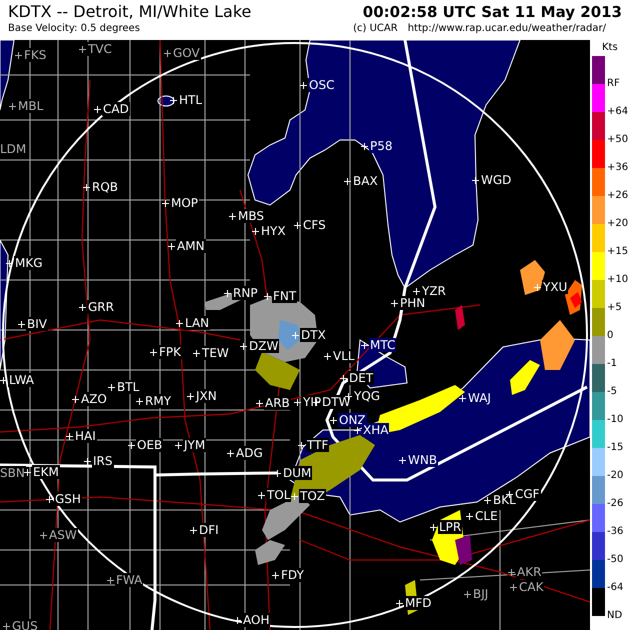  What do you see at coordinates (103, 461) in the screenshot?
I see `station-label: IRS` at bounding box center [103, 461].